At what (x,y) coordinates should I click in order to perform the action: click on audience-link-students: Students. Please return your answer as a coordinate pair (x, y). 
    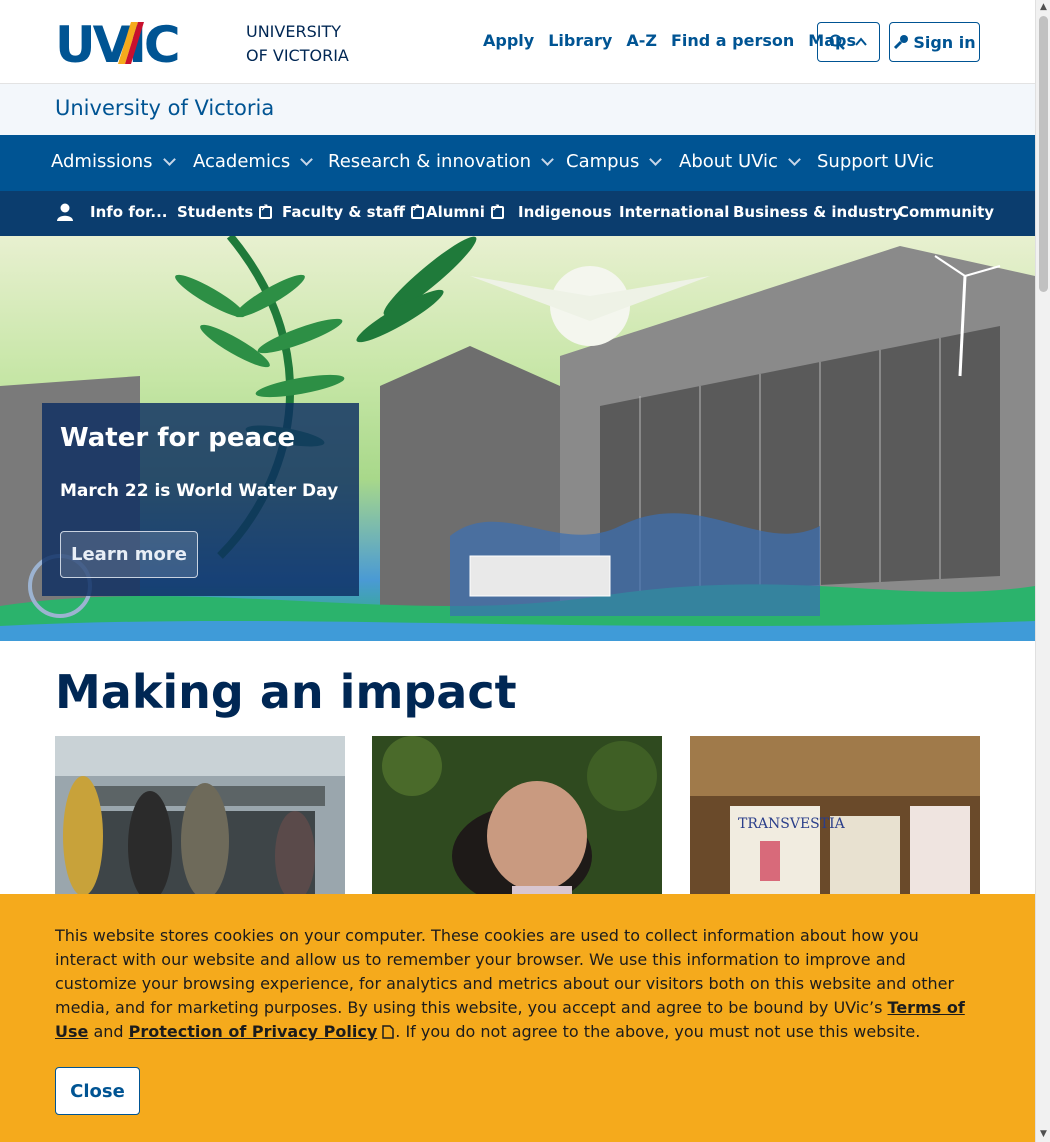
    Looking at the image, I should click on (225, 212).